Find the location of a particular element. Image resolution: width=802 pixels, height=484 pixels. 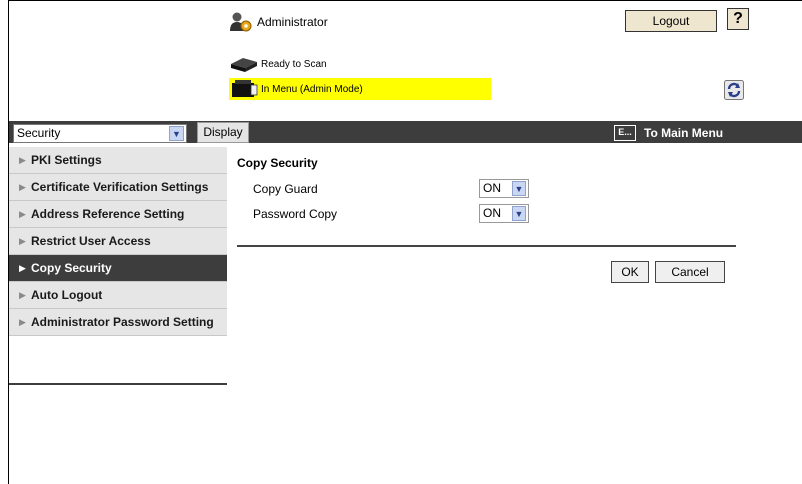

category-select-value: Security is located at coordinates (39, 133).